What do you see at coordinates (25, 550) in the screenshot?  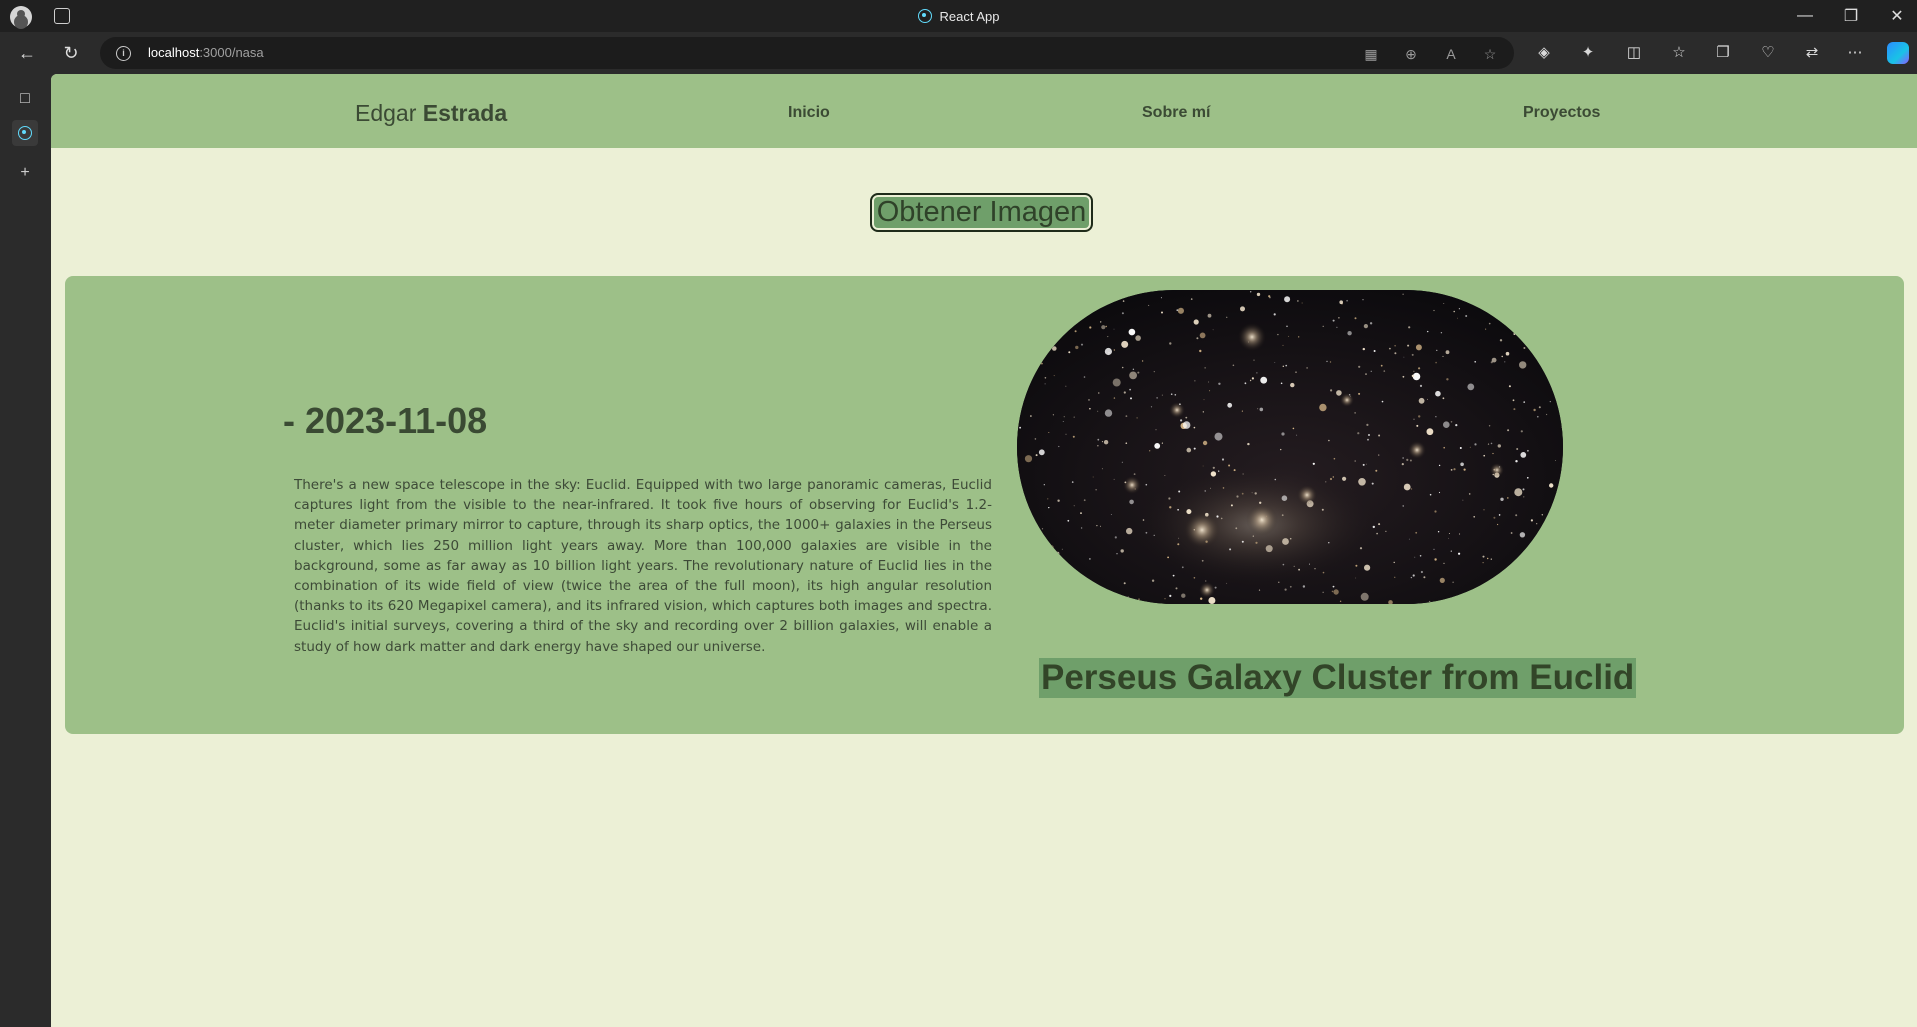 I see `vertical-tabs-sidebar: □ +` at bounding box center [25, 550].